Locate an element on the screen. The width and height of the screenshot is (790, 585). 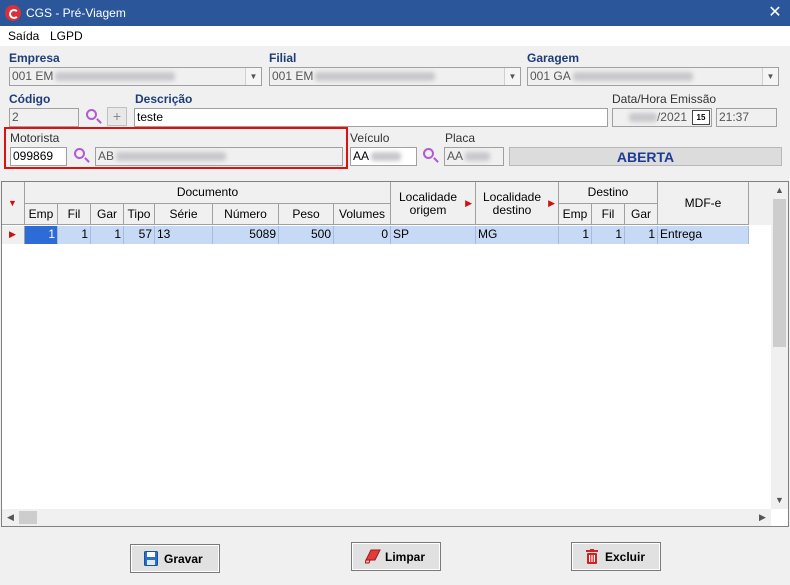
cell-fil: 1 is located at coordinates (74, 235).